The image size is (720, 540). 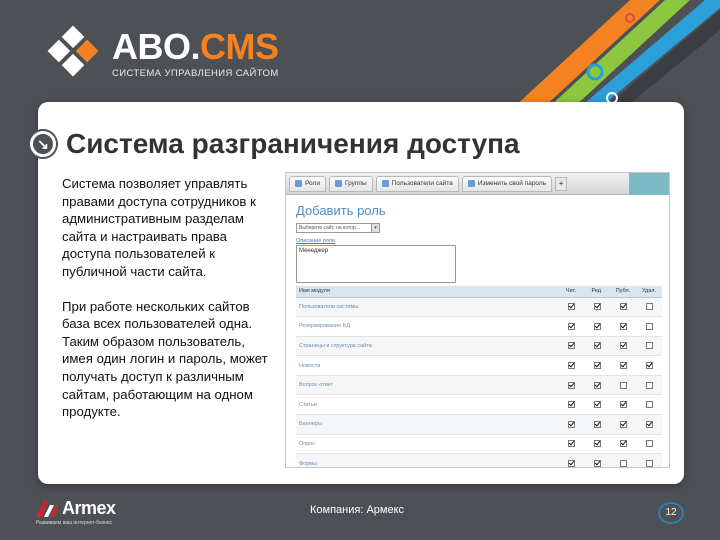 What do you see at coordinates (479, 326) in the screenshot?
I see `table-row: Резервирование БД` at bounding box center [479, 326].